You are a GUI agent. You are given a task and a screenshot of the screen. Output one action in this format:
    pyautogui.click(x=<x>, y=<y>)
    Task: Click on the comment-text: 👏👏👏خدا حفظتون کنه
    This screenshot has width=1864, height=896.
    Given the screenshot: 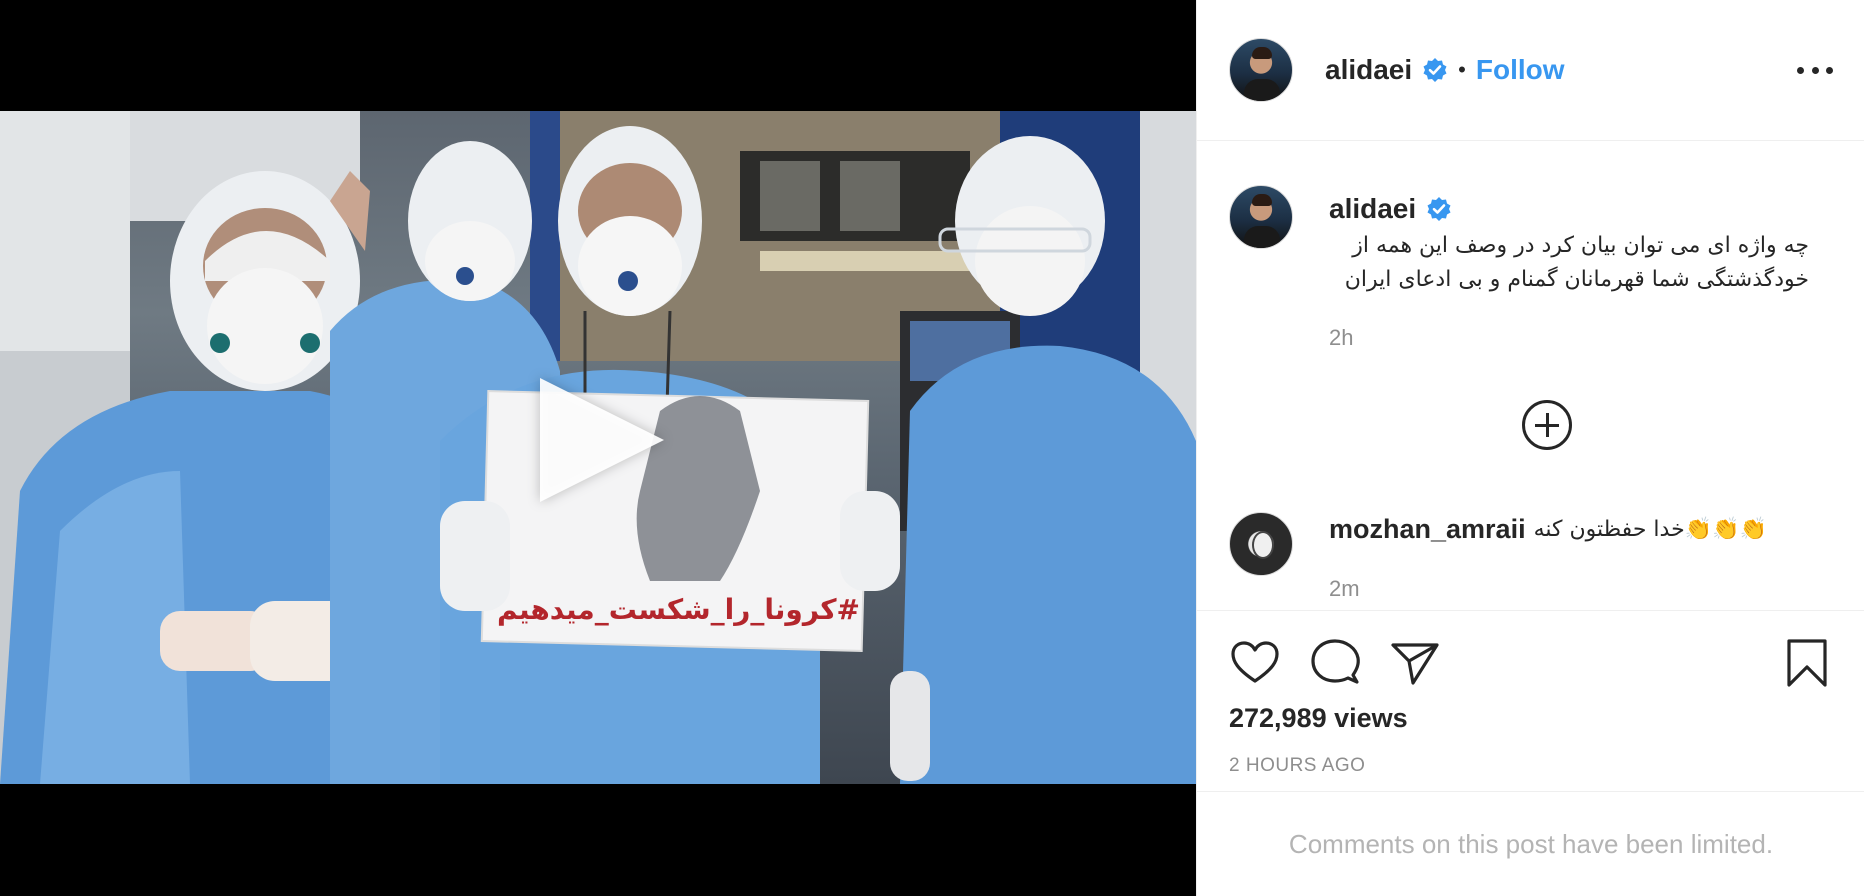 What is the action you would take?
    pyautogui.click(x=1650, y=529)
    